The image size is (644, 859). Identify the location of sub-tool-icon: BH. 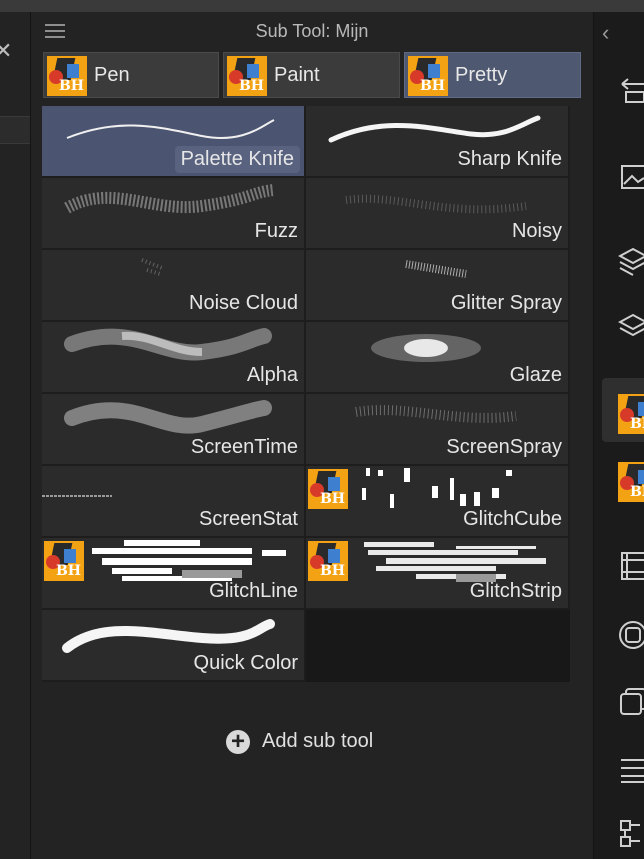
(631, 414).